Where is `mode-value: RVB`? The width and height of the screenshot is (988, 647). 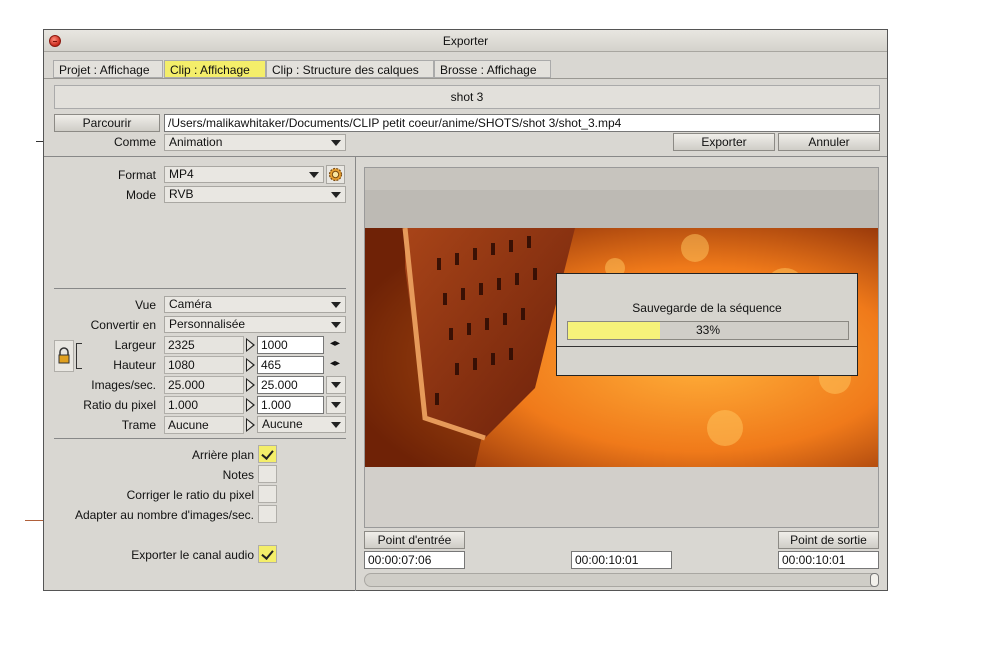 mode-value: RVB is located at coordinates (181, 194).